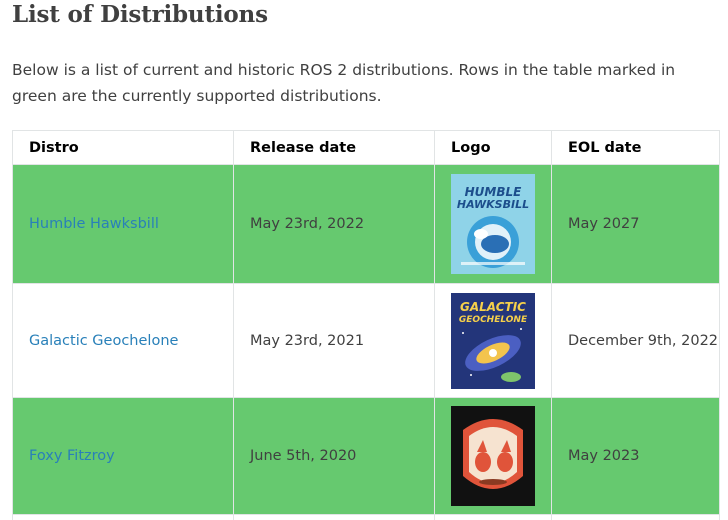  Describe the element at coordinates (493, 147) in the screenshot. I see `header-logo: Logo` at that location.